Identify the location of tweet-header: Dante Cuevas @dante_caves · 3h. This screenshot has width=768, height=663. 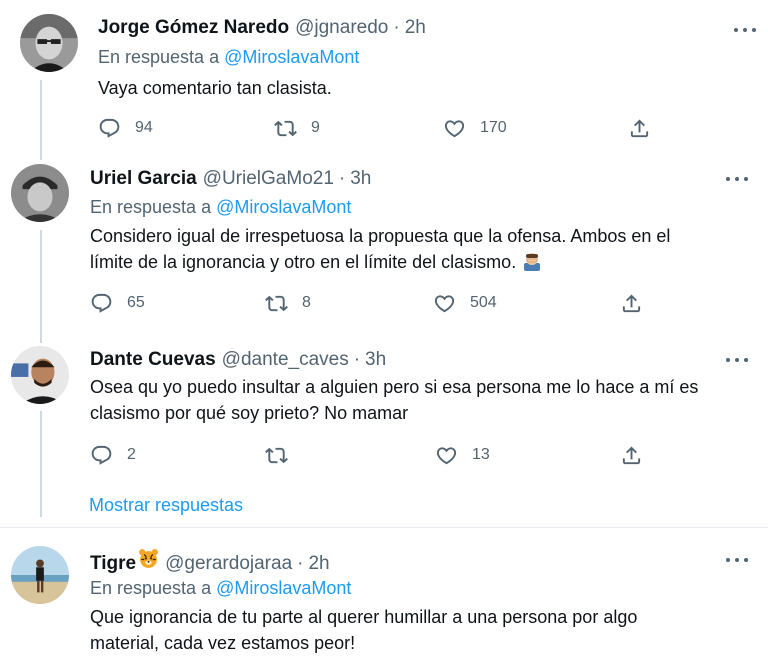
(238, 360).